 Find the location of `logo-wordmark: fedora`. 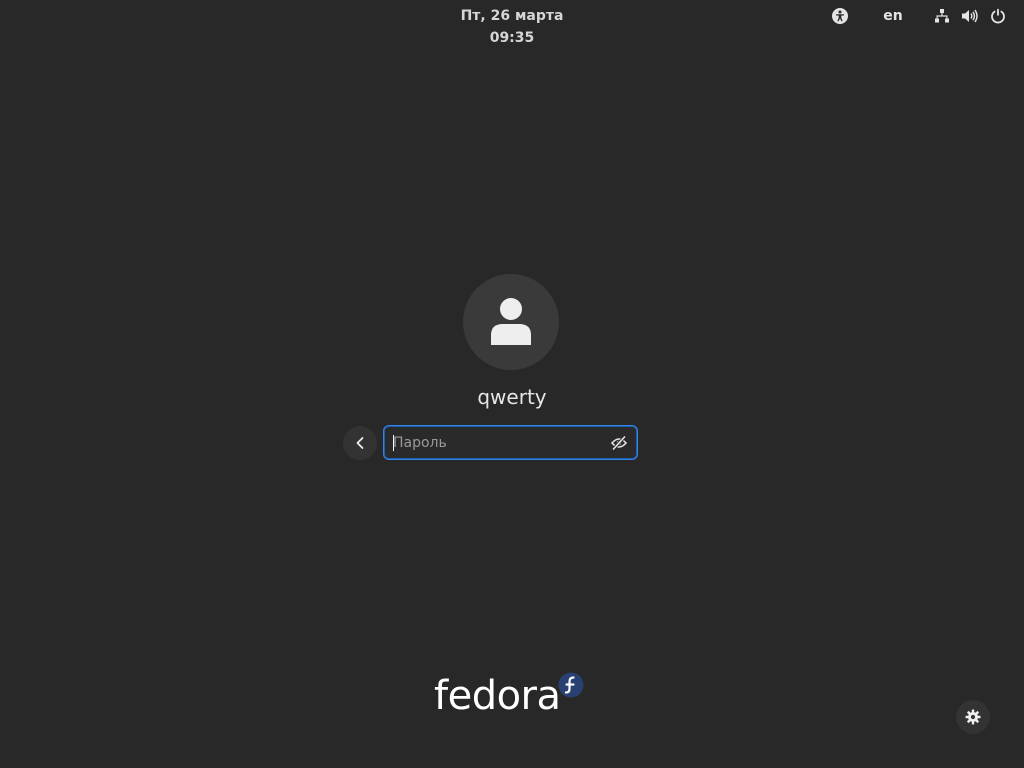

logo-wordmark: fedora is located at coordinates (497, 696).